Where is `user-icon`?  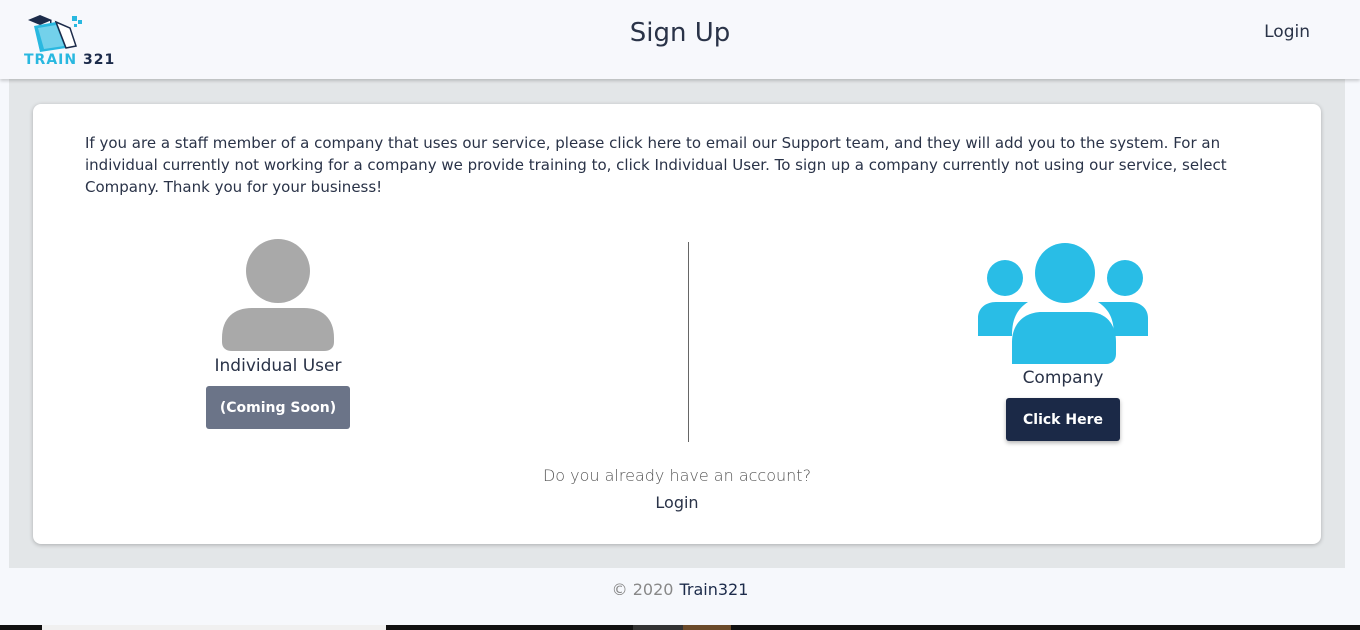 user-icon is located at coordinates (278, 295).